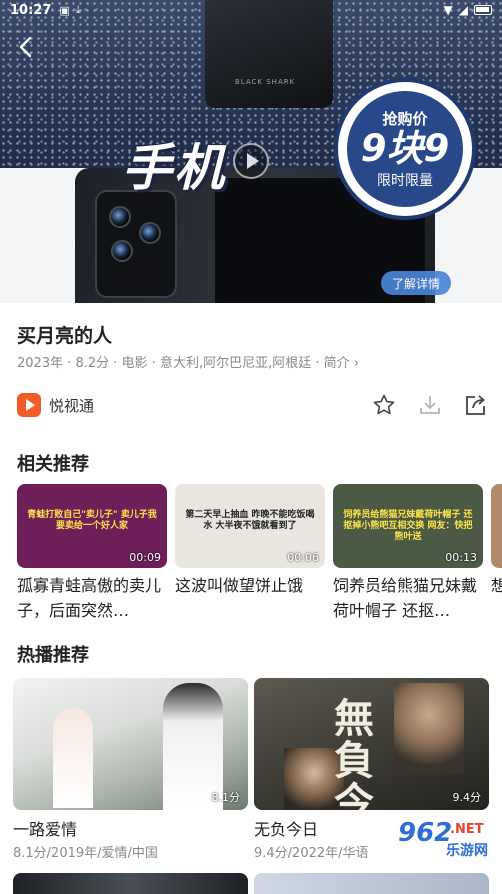 This screenshot has width=502, height=894. I want to click on wifi-icon: ▼, so click(448, 10).